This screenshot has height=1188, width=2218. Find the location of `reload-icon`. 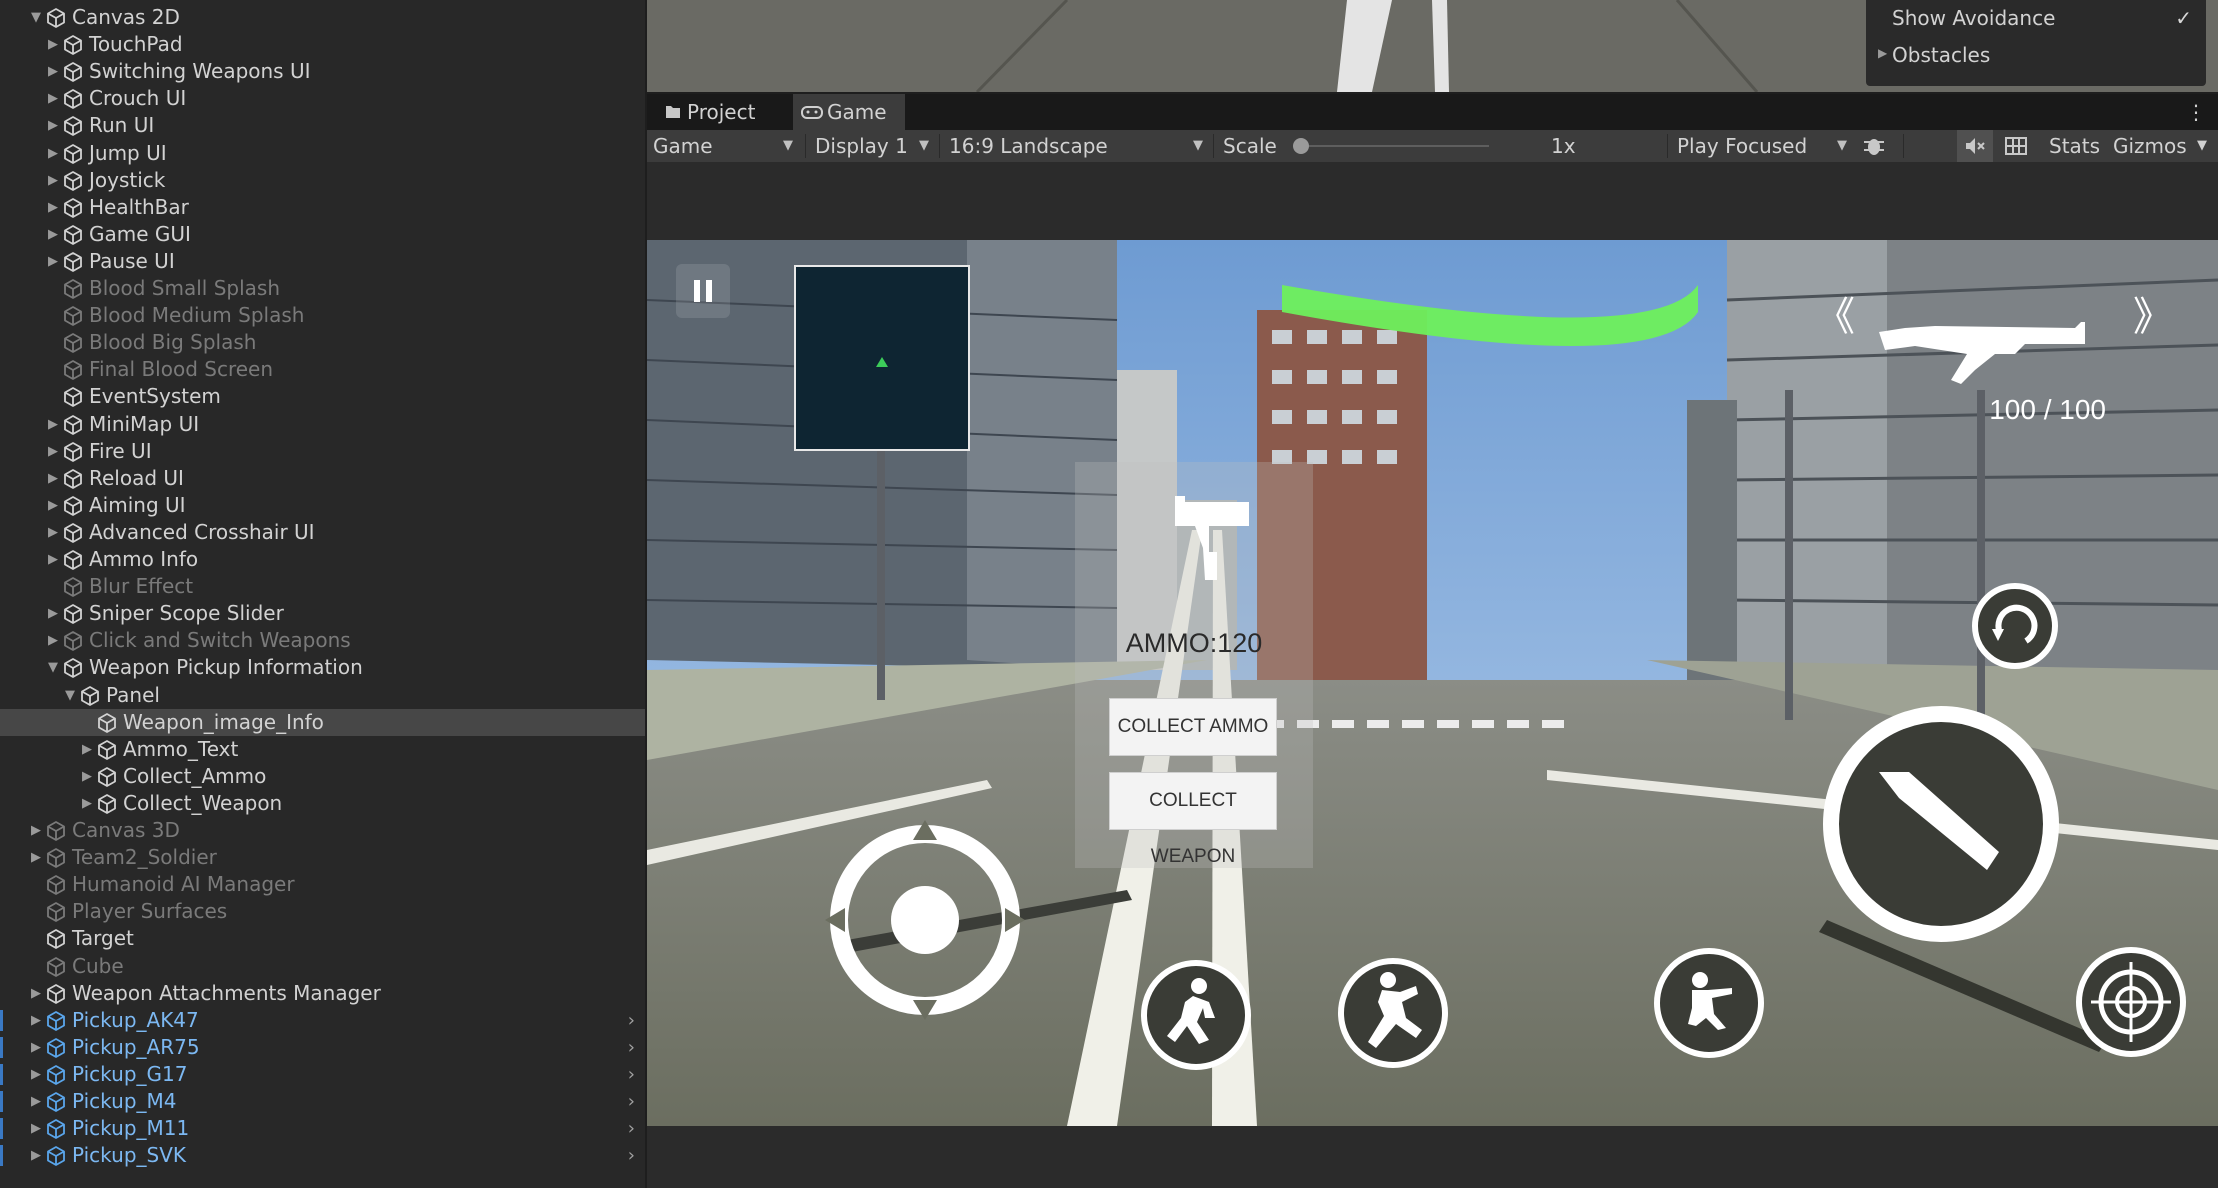

reload-icon is located at coordinates (2015, 628).